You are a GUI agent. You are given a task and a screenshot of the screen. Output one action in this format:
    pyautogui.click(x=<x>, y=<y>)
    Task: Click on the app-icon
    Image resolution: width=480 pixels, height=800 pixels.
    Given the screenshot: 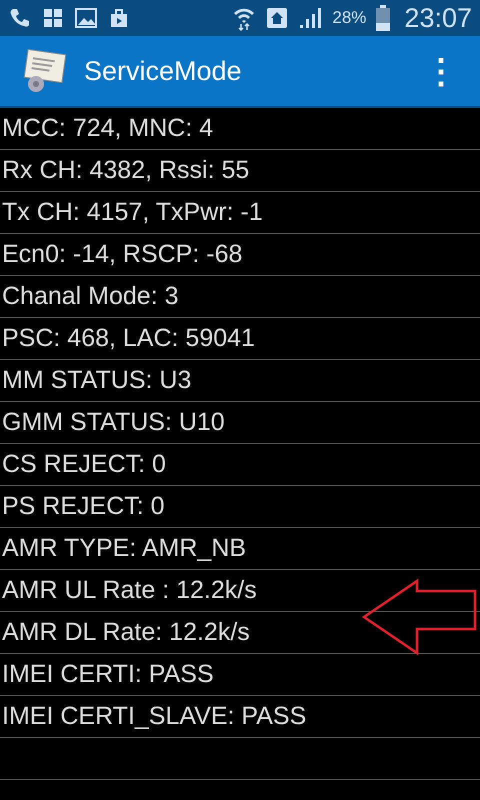 What is the action you would take?
    pyautogui.click(x=45, y=71)
    